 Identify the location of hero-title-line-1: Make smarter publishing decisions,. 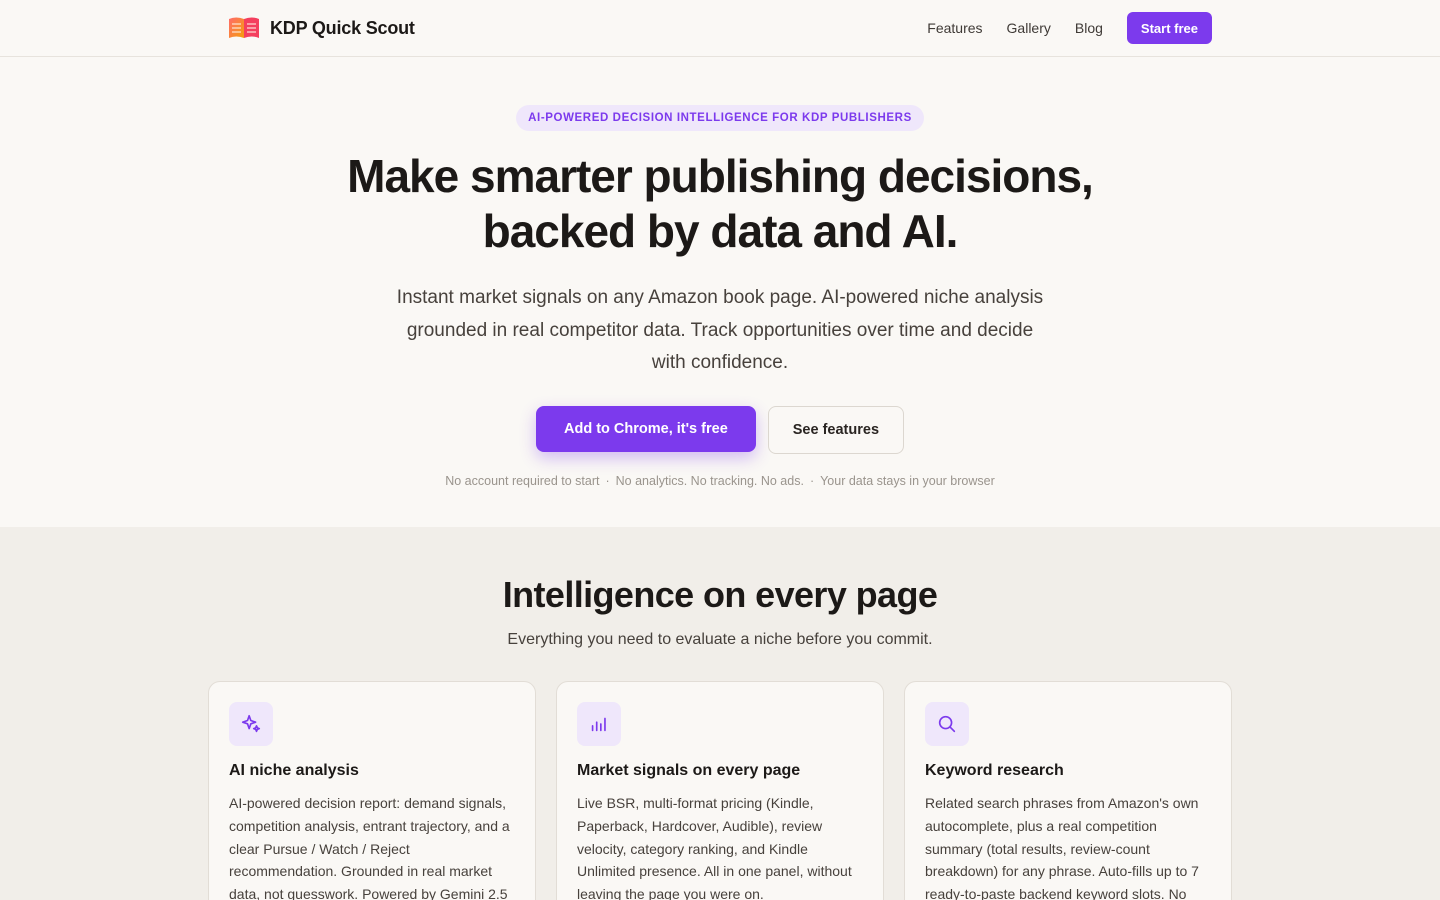
(720, 176).